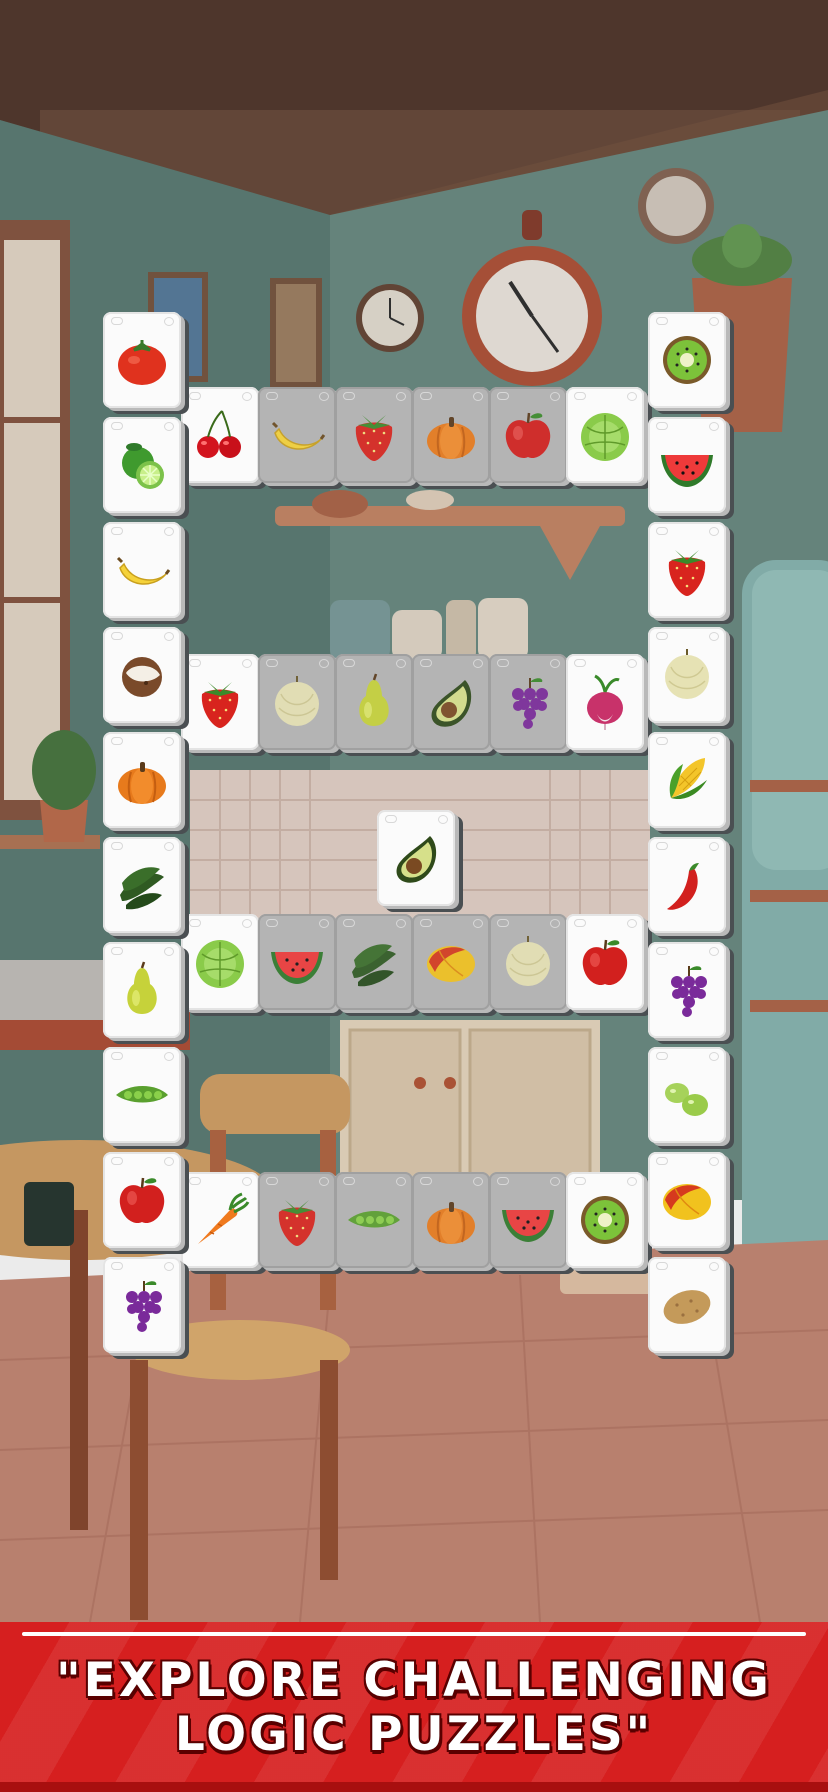  What do you see at coordinates (691, 1098) in the screenshot?
I see `tile-right-column-8-green-grapes` at bounding box center [691, 1098].